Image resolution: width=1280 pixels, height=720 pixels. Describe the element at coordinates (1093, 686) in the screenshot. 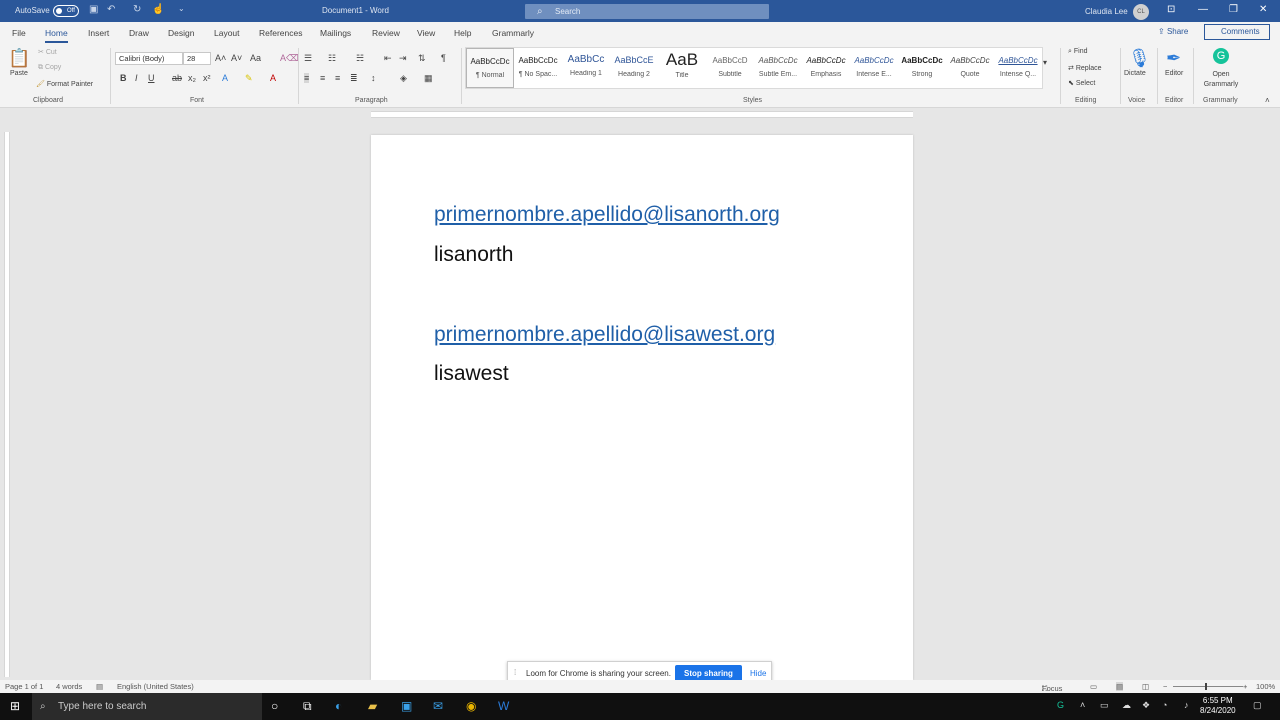

I see `read-mode-icon: ▭` at that location.